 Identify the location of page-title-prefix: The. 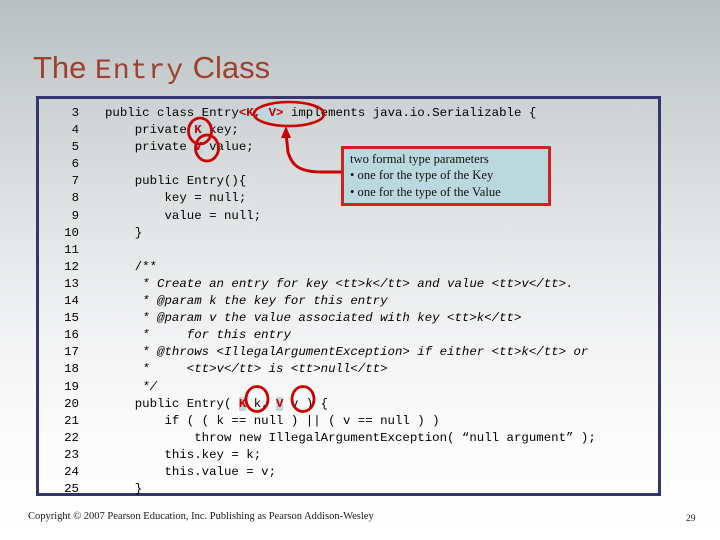
(64, 67).